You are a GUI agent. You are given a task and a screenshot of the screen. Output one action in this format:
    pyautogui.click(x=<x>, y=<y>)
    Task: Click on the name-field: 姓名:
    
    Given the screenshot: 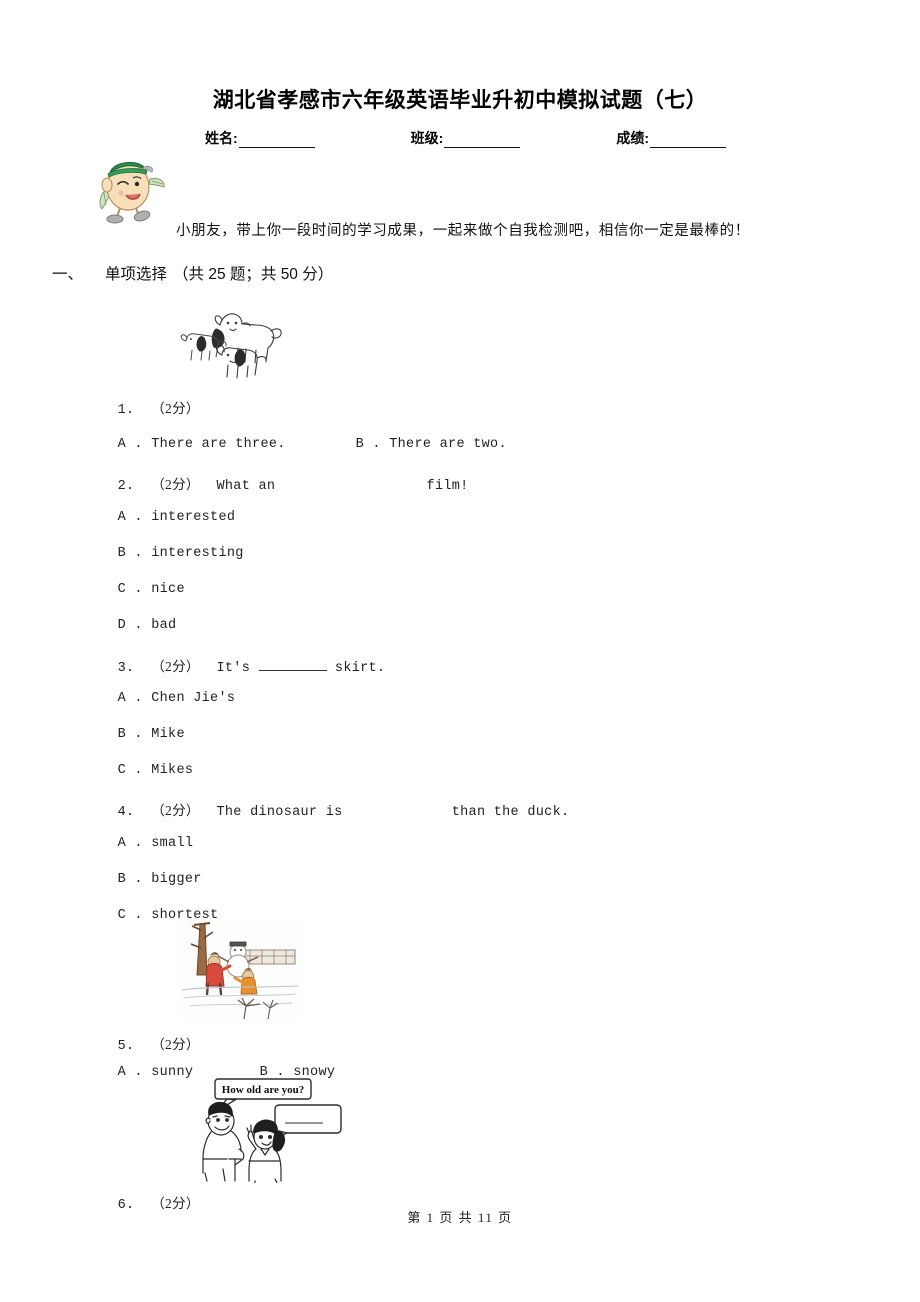 What is the action you would take?
    pyautogui.click(x=260, y=138)
    